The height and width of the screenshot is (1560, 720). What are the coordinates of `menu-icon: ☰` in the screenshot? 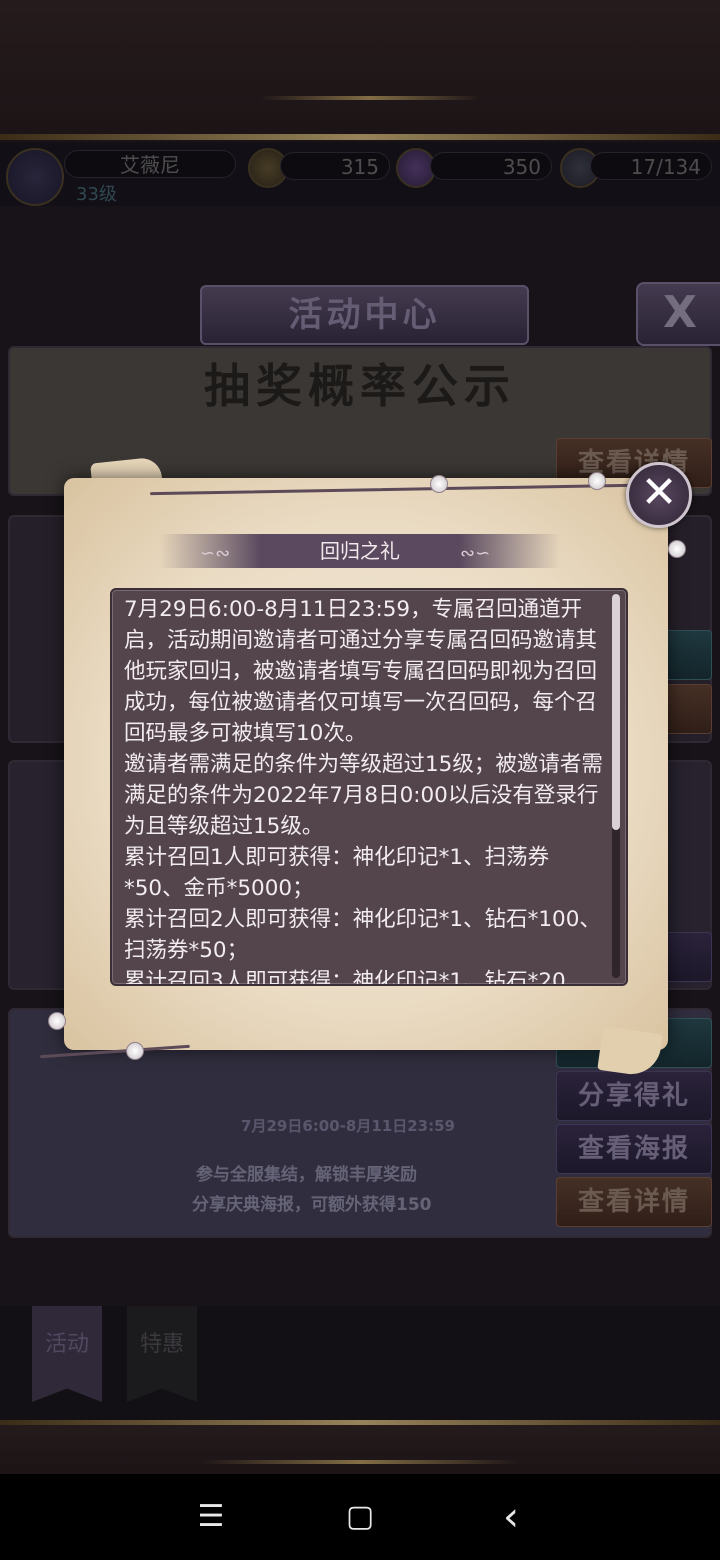 It's located at (211, 1517).